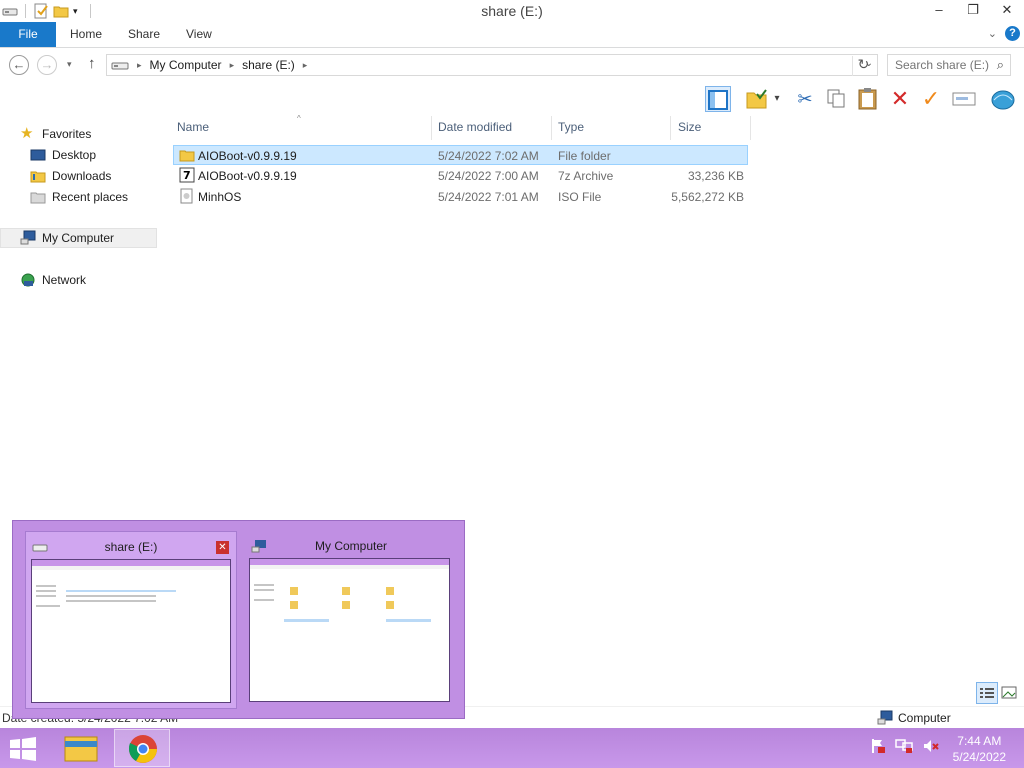  Describe the element at coordinates (939, 10) in the screenshot. I see `minimize-button: –` at that location.